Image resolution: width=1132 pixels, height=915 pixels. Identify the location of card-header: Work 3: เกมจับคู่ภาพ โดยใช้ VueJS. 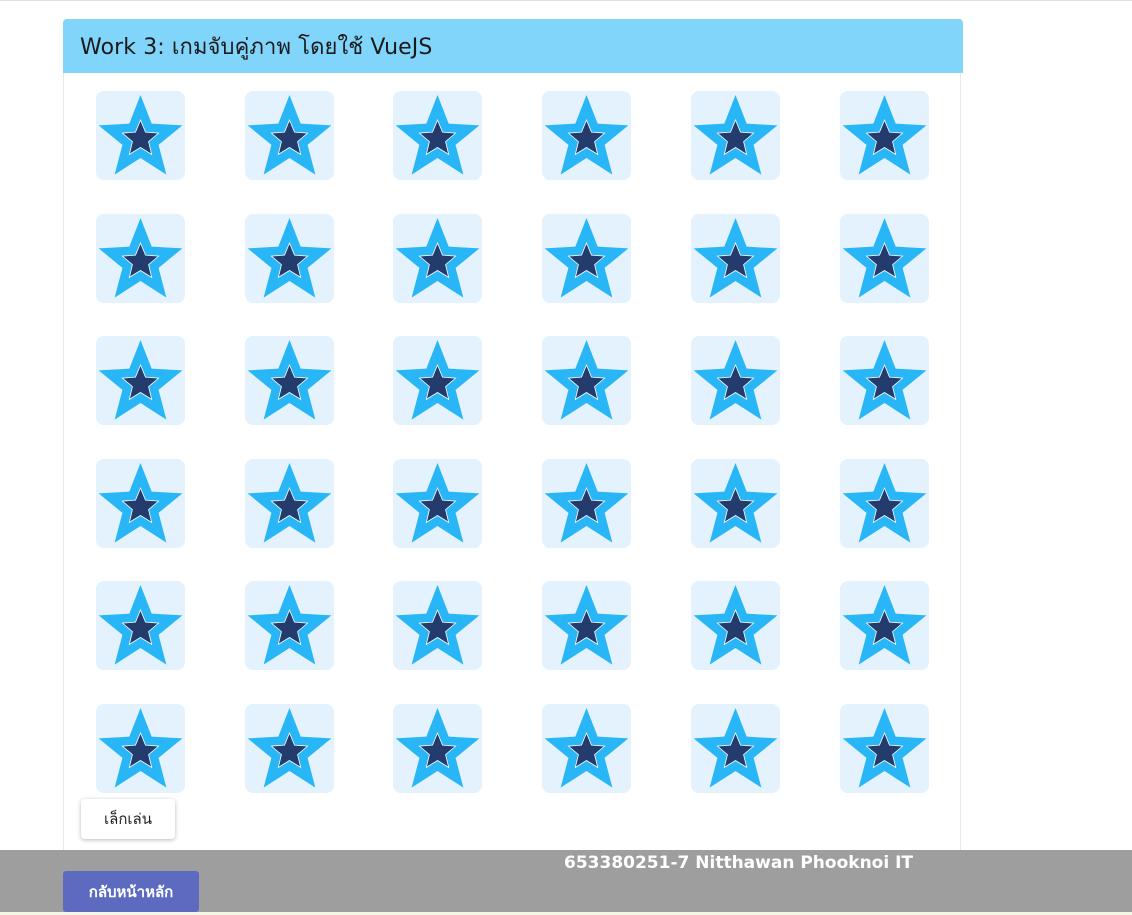
(513, 46).